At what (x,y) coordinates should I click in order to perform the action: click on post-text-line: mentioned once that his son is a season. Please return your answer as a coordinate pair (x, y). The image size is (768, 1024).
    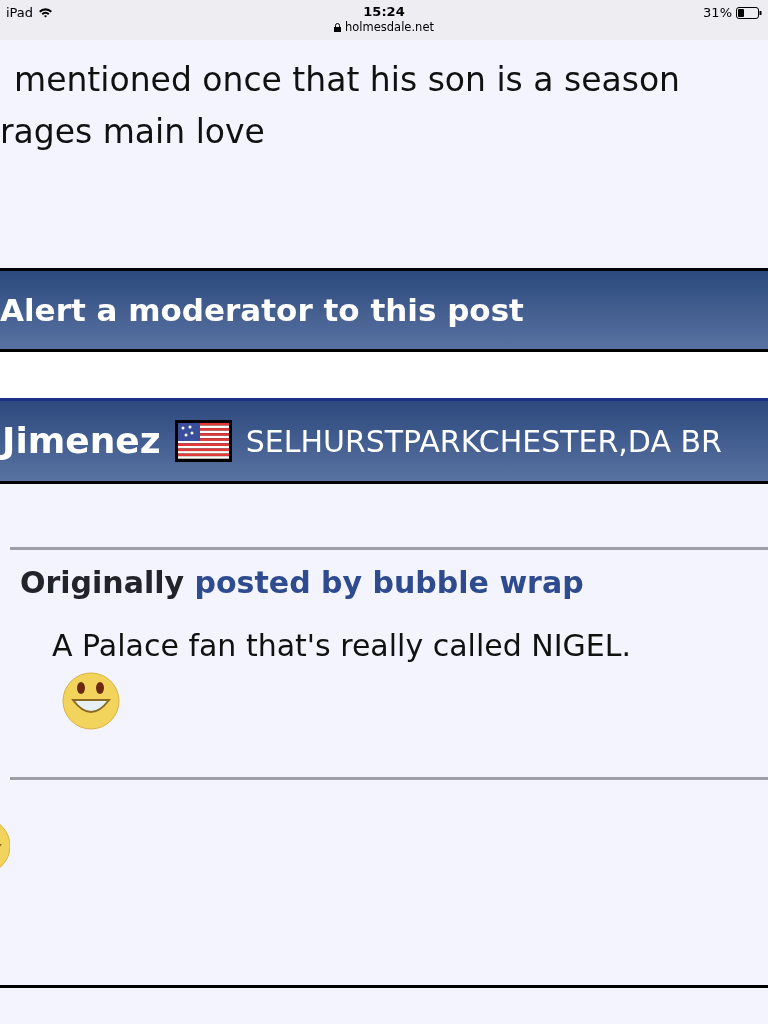
    Looking at the image, I should click on (347, 80).